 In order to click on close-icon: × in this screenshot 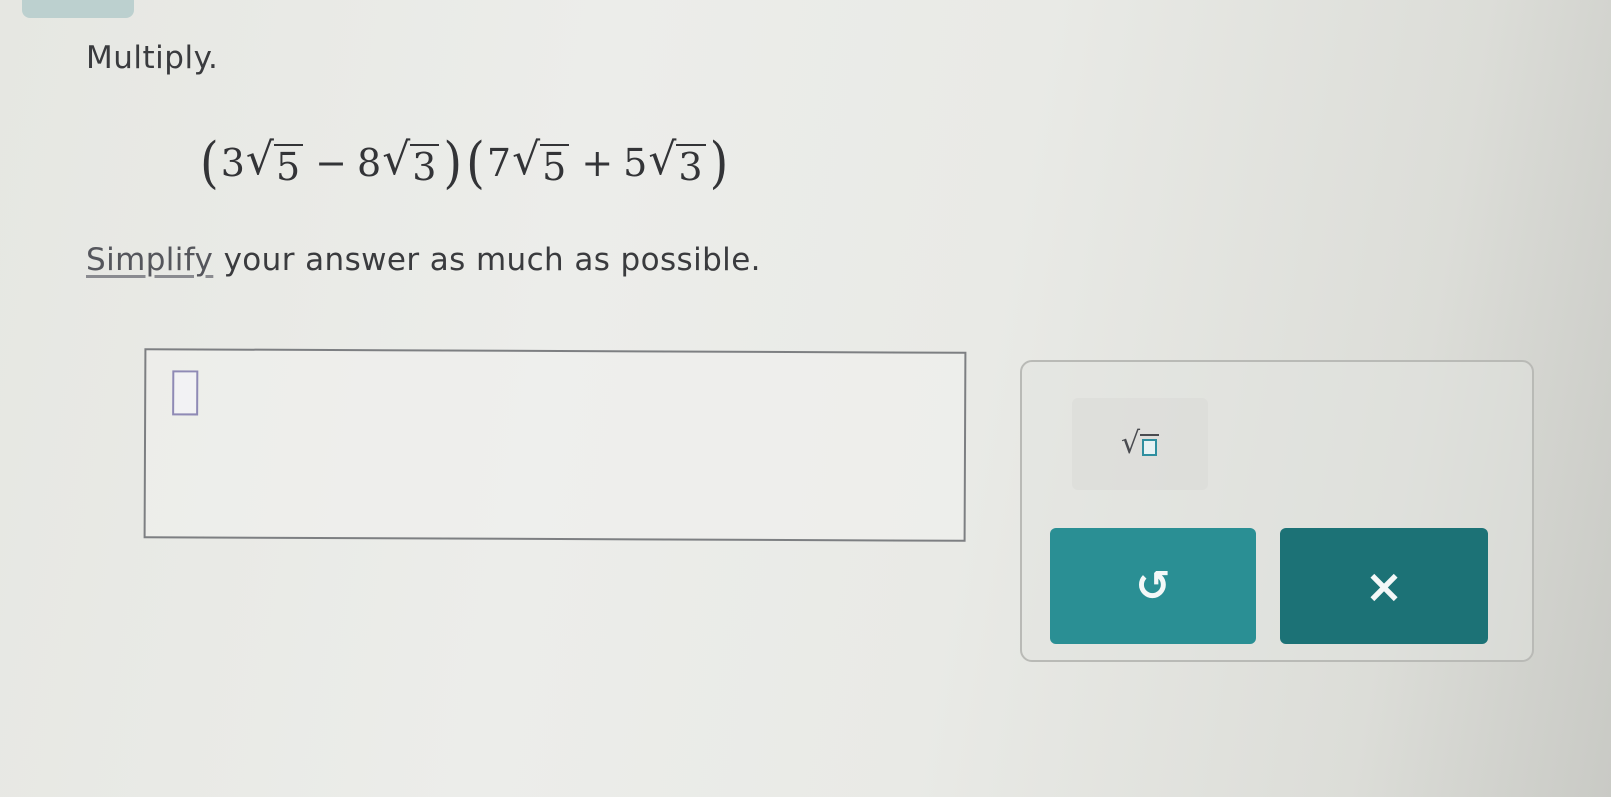, I will do `click(1384, 586)`.